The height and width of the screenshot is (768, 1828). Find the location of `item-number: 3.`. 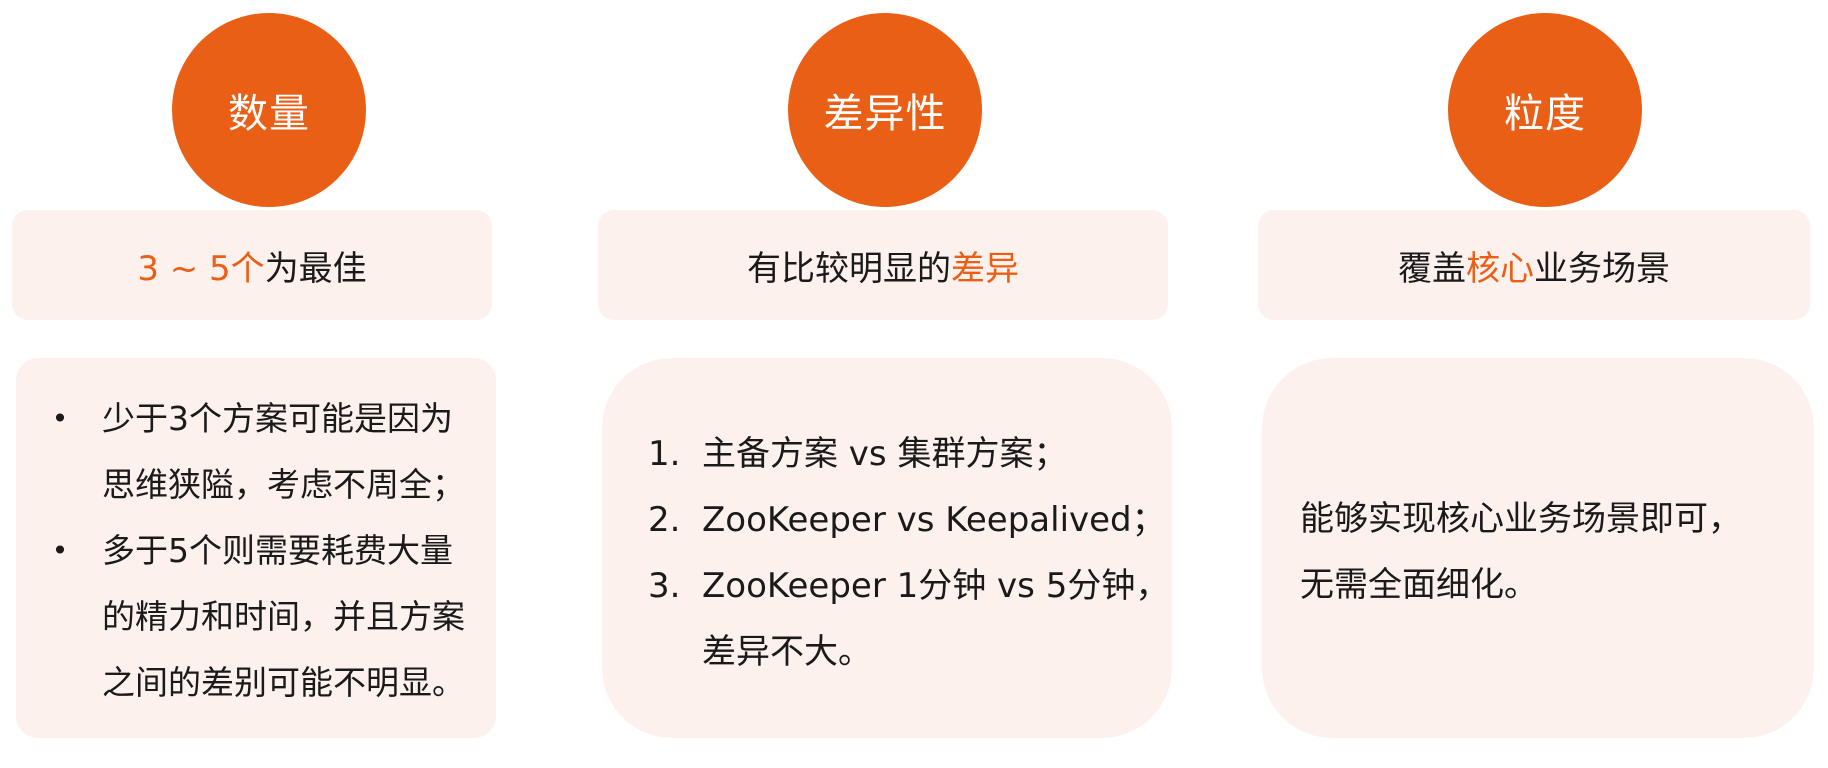

item-number: 3. is located at coordinates (664, 586).